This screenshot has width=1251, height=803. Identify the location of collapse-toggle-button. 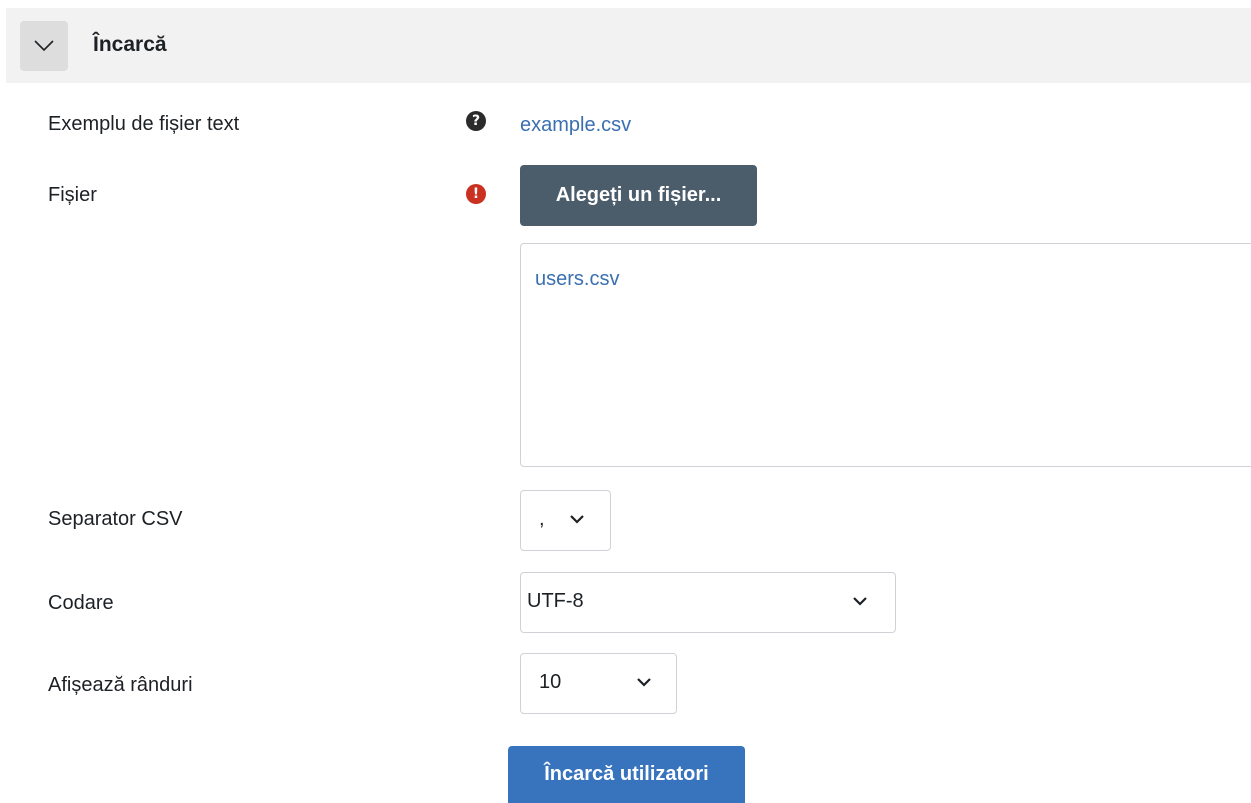
(44, 46).